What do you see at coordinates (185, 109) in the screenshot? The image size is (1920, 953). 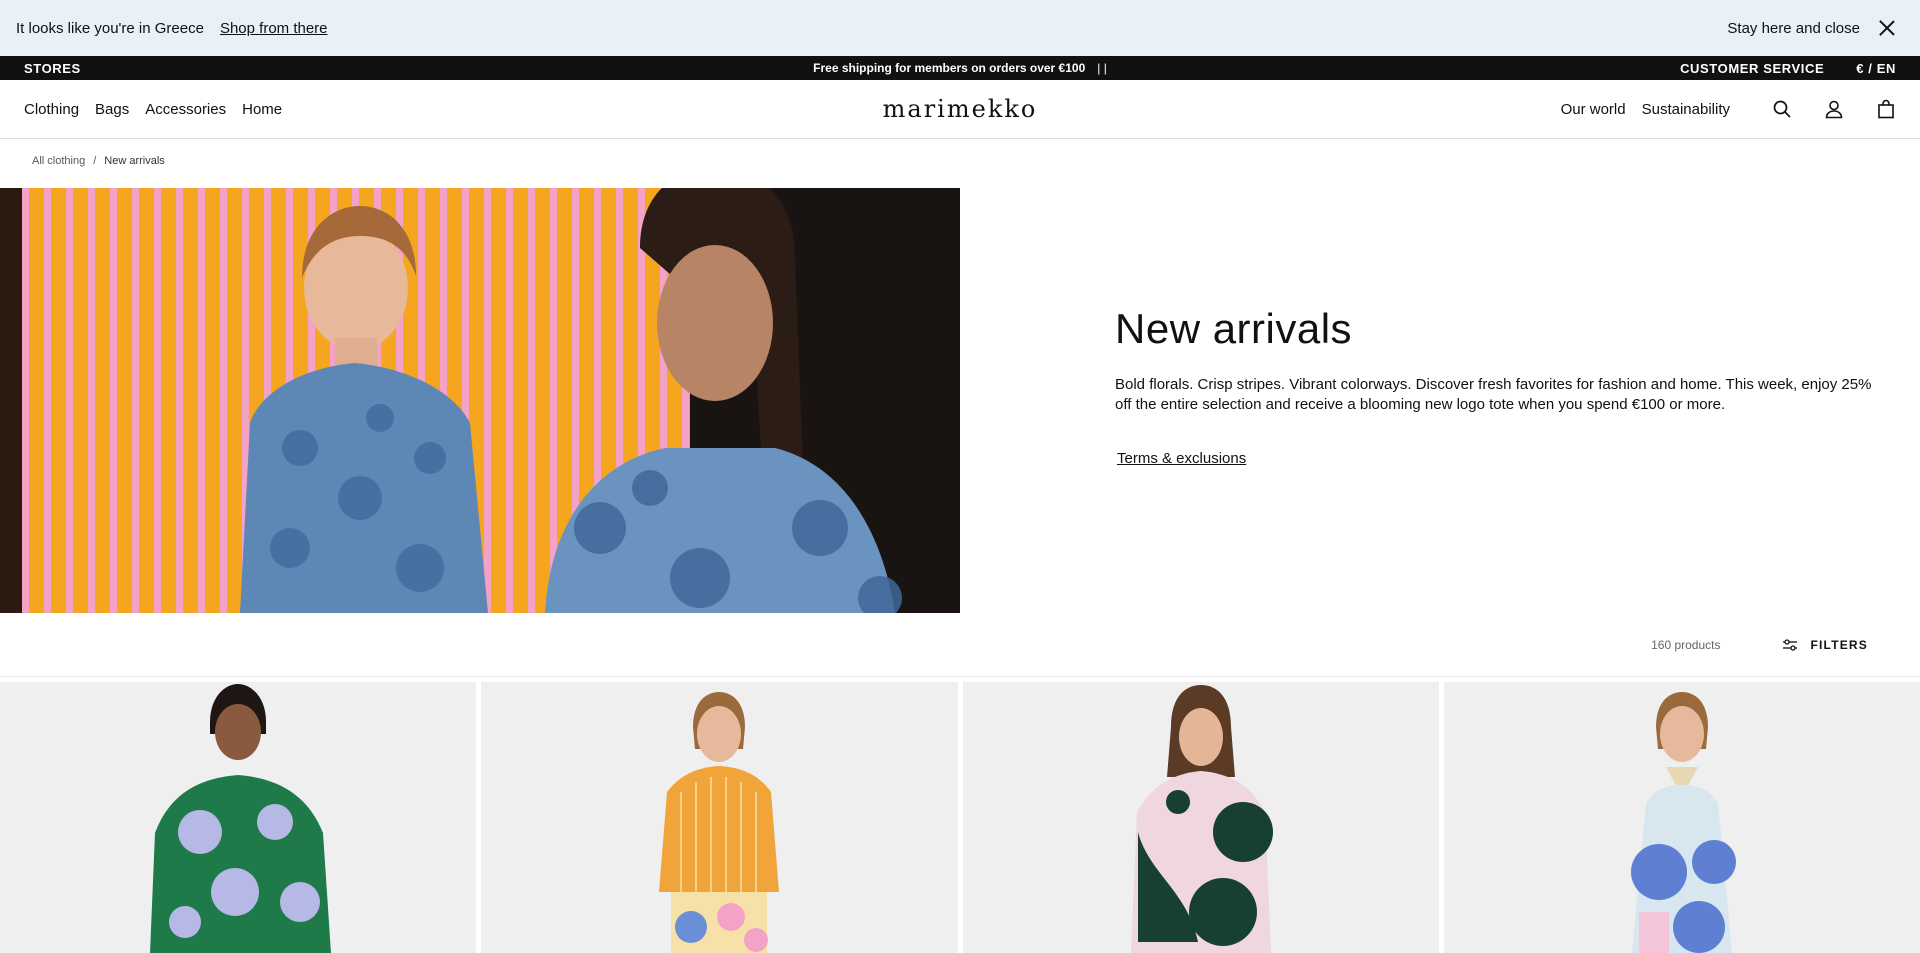 I see `nav-item-accessories: Accessories` at bounding box center [185, 109].